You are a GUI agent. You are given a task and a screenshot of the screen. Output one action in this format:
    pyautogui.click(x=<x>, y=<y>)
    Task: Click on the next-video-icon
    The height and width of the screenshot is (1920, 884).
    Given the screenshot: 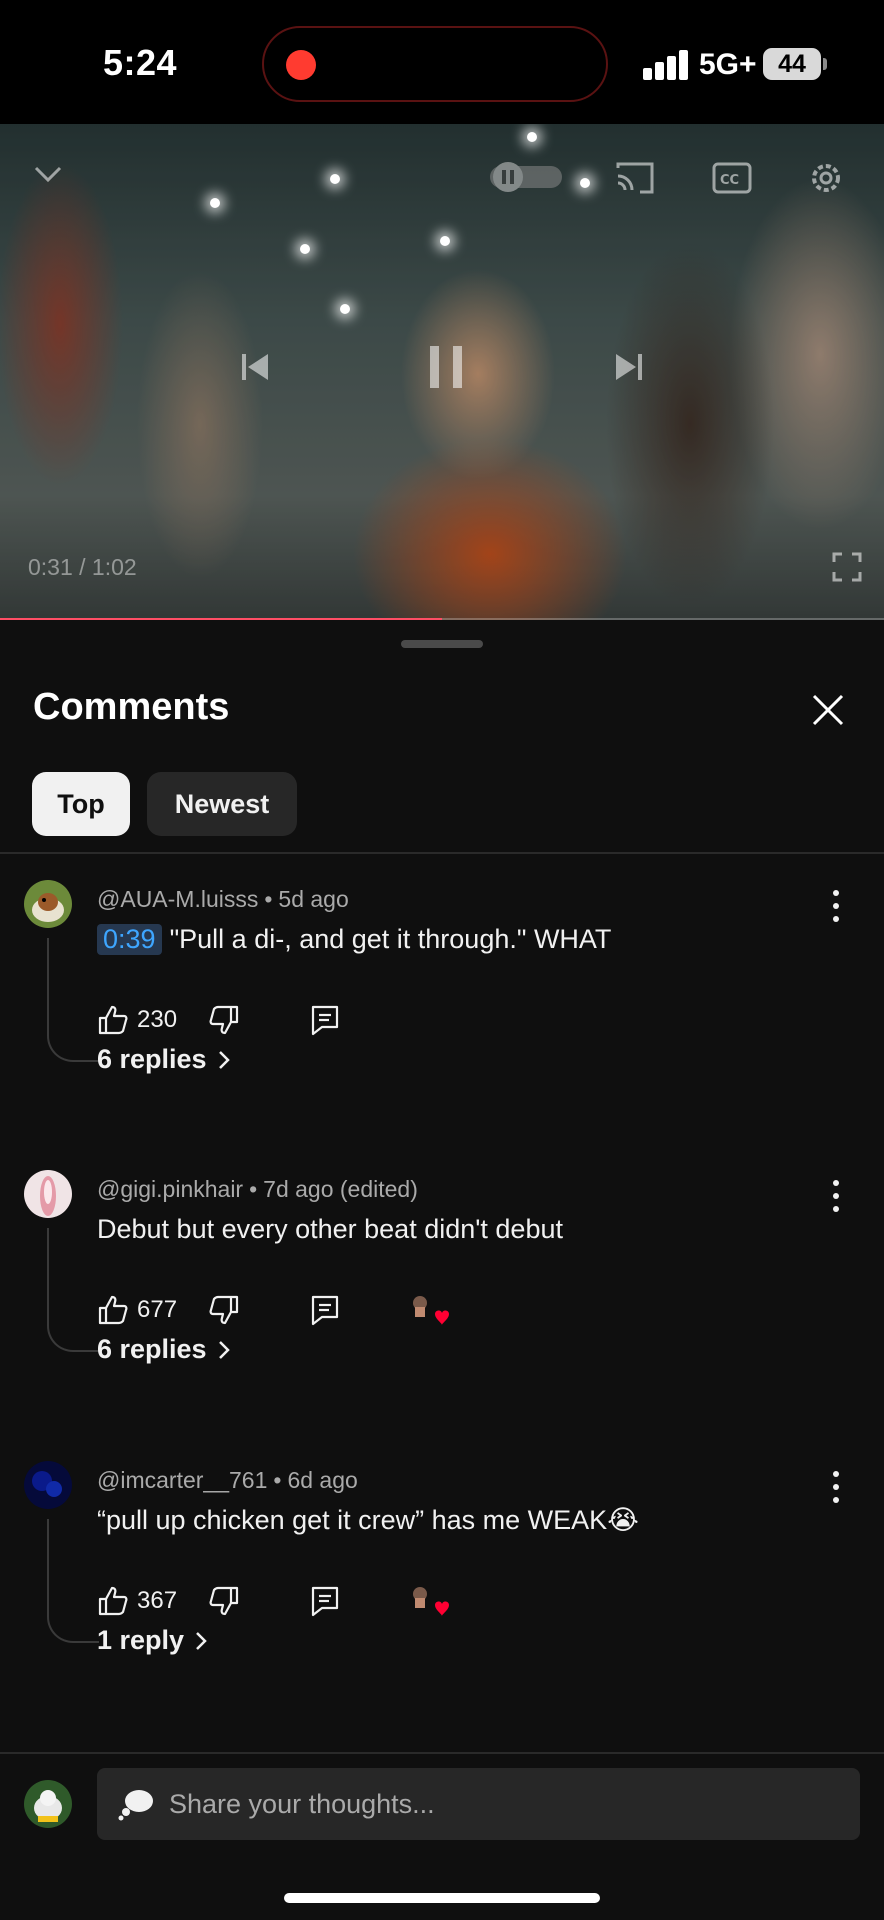 What is the action you would take?
    pyautogui.click(x=629, y=367)
    